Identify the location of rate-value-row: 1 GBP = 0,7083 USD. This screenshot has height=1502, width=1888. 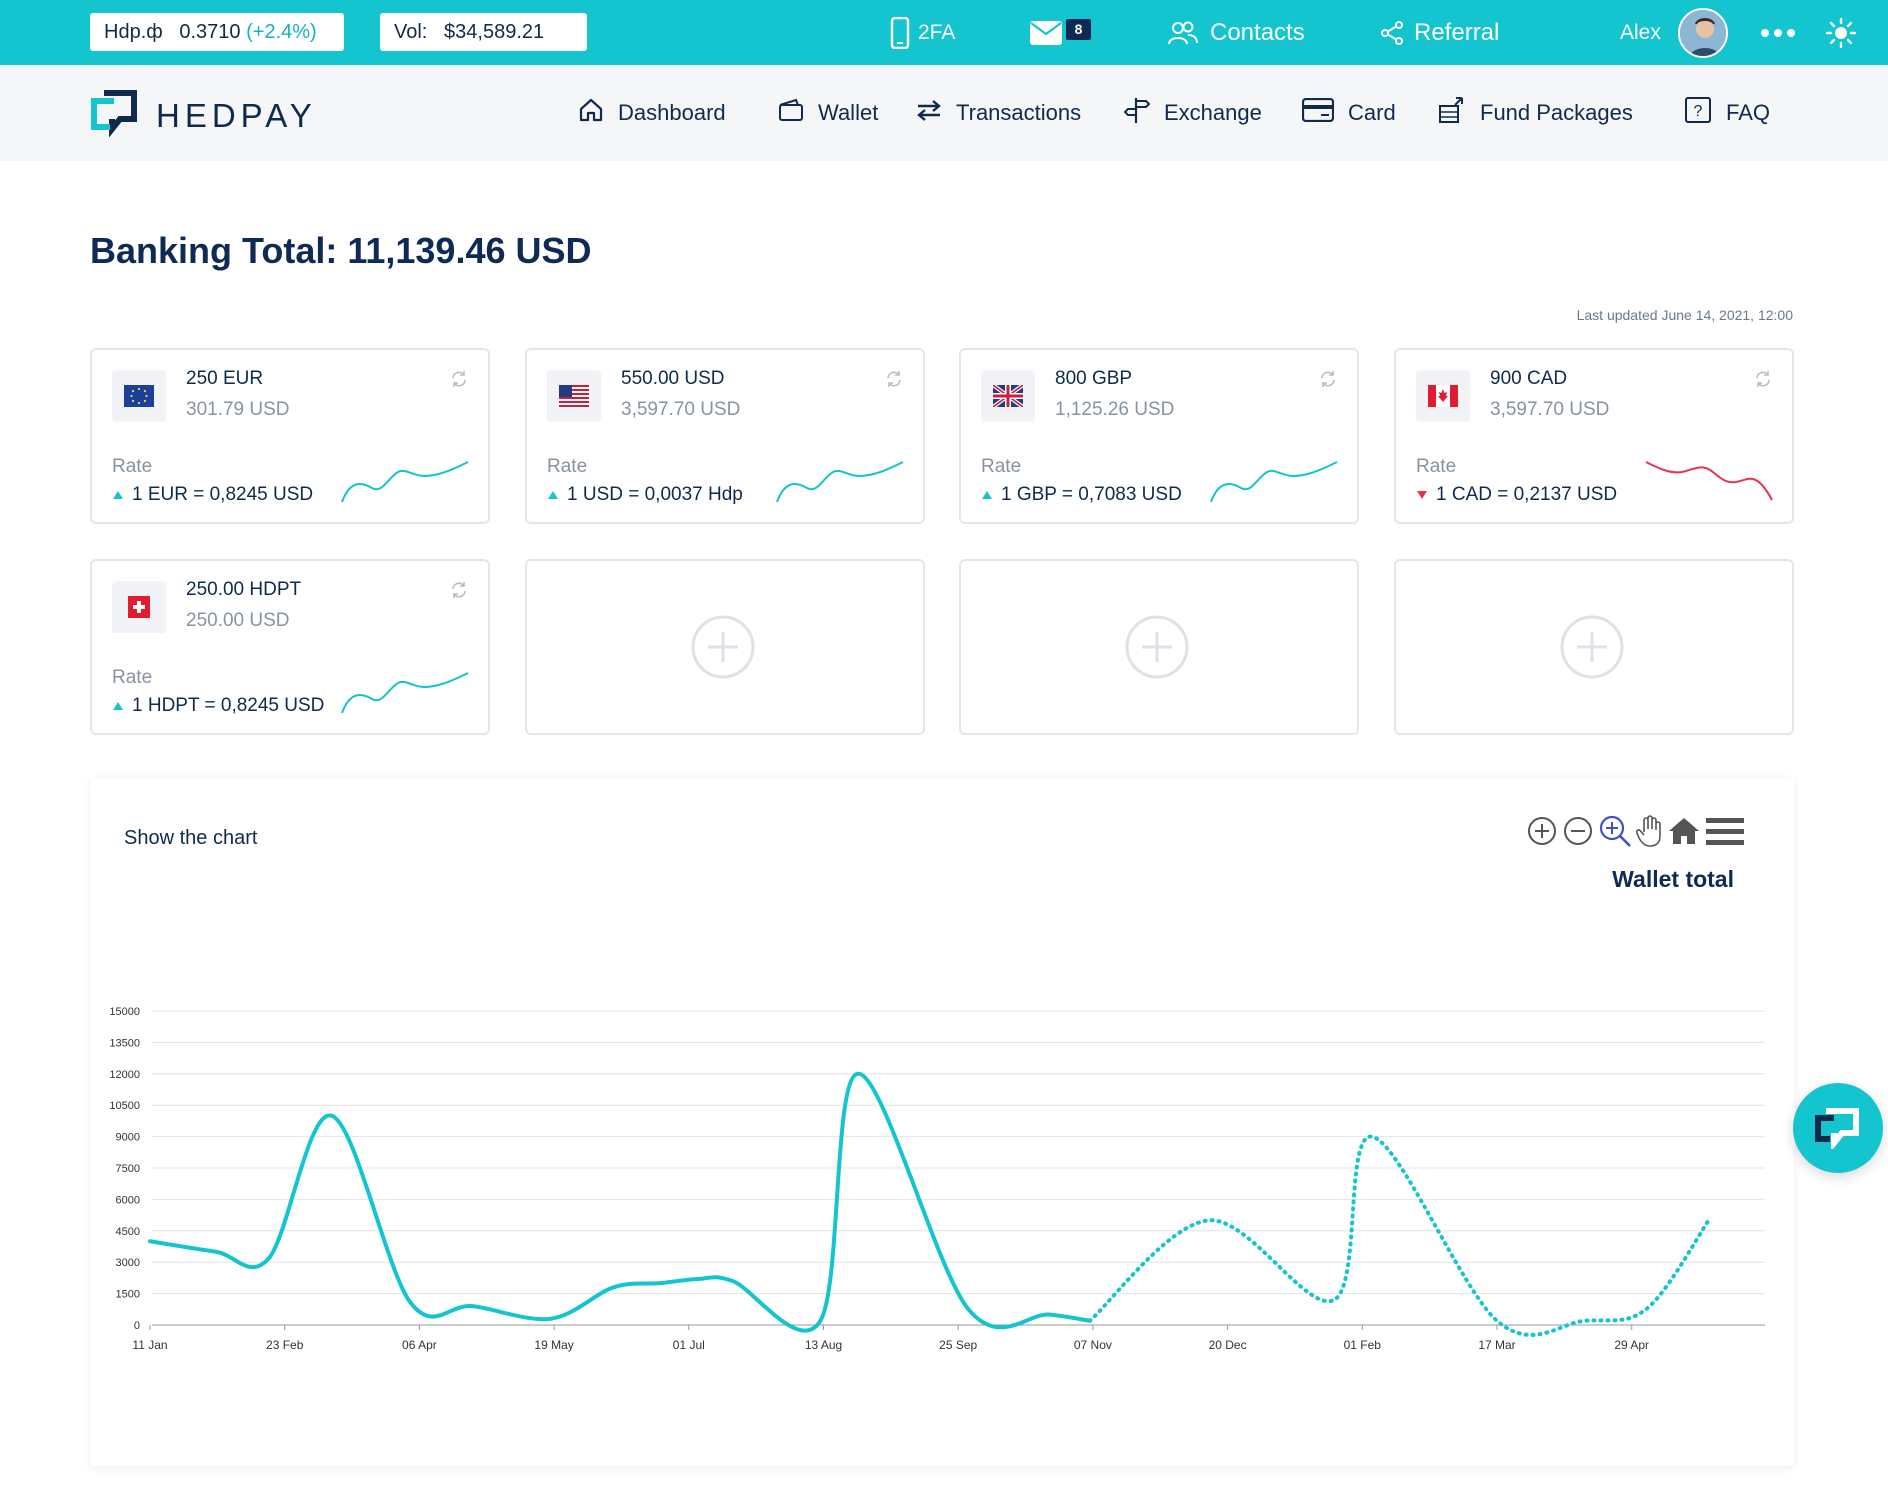
(1081, 495).